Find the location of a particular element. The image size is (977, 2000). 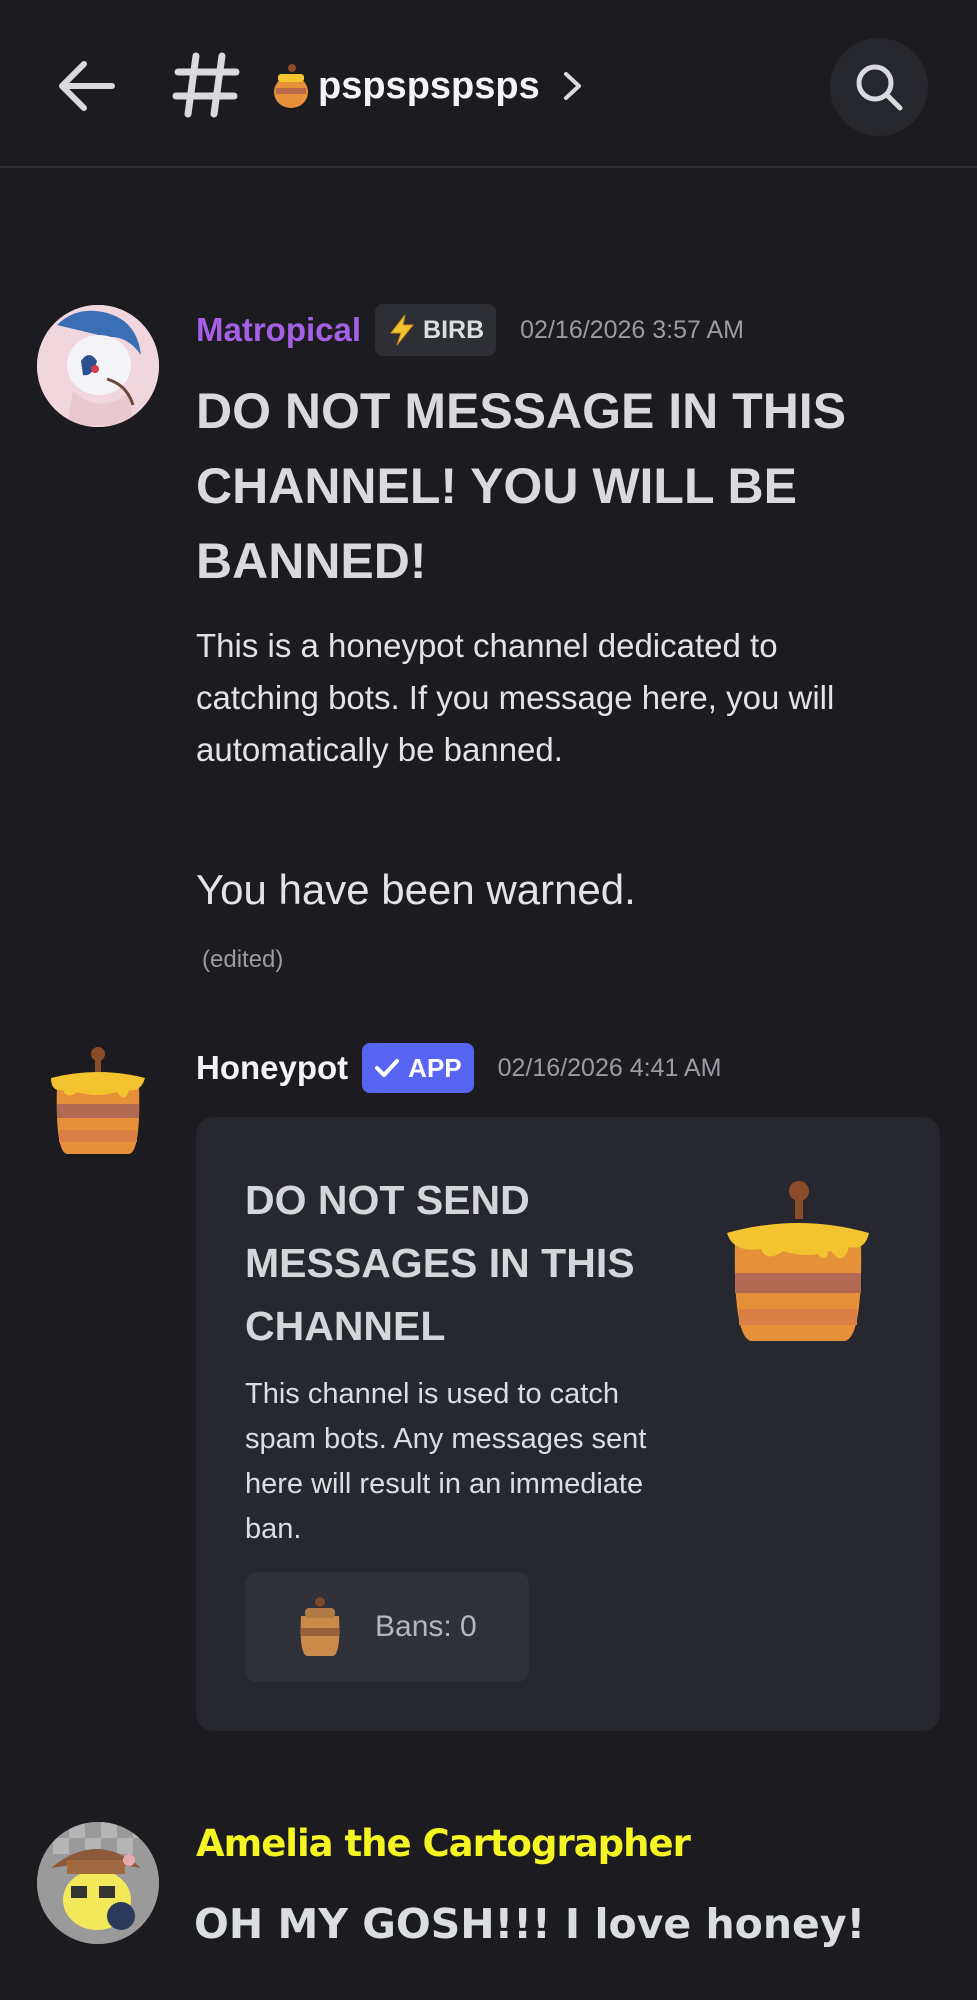

message-header: Honeypot APP 02/16/2026 4:41 AM is located at coordinates (458, 1068).